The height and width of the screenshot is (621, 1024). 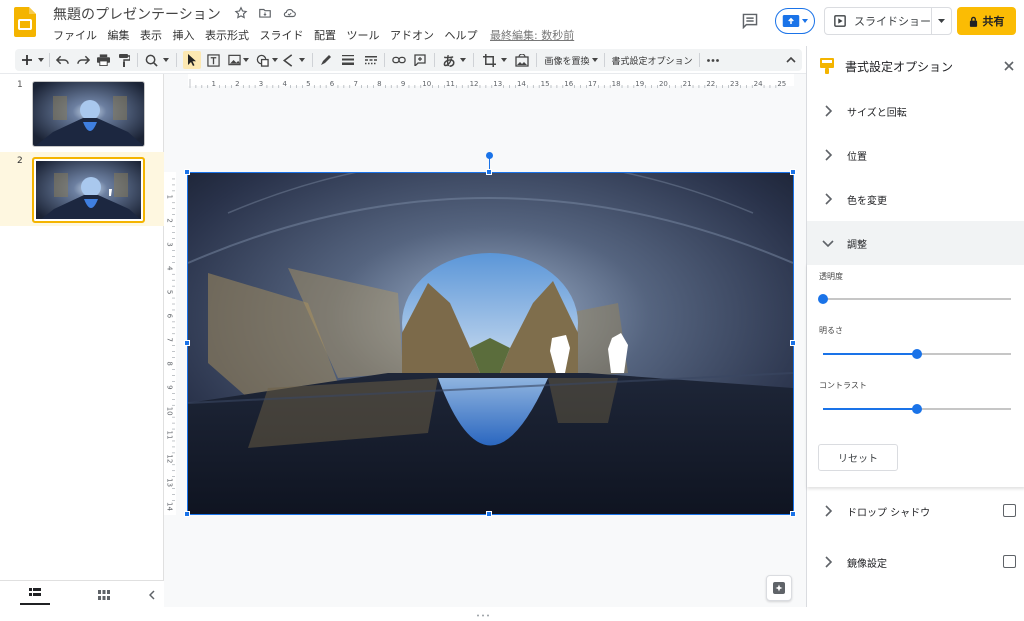 I want to click on section-adjustments: 調整, so click(x=915, y=243).